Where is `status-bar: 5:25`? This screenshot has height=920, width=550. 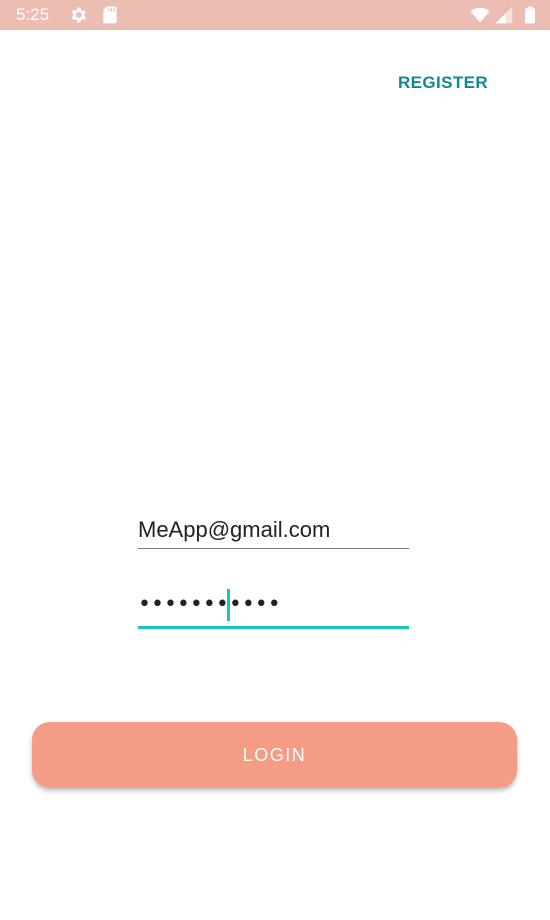
status-bar: 5:25 is located at coordinates (275, 15).